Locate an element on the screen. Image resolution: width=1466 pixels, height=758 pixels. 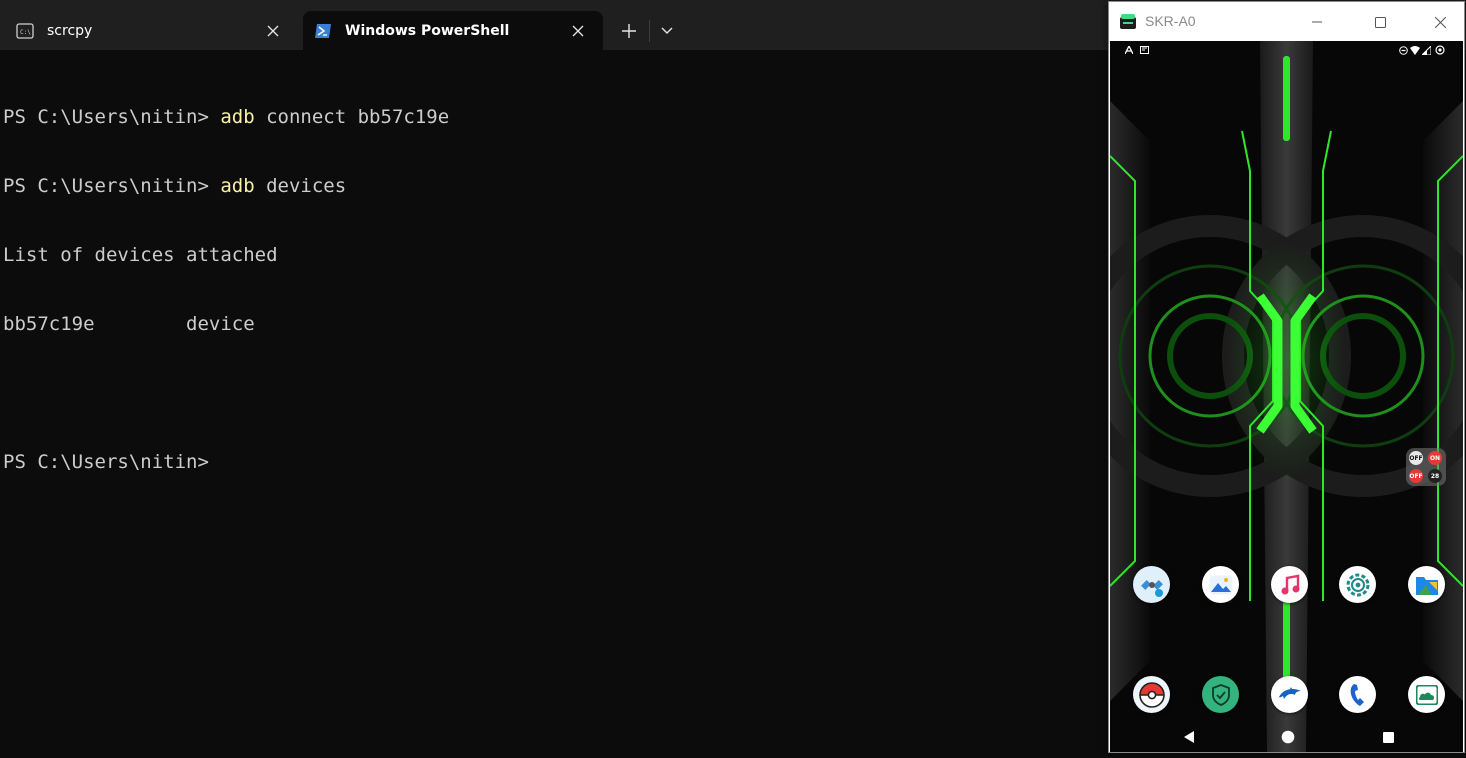
svg-text: C:\ is located at coordinates (25, 32).